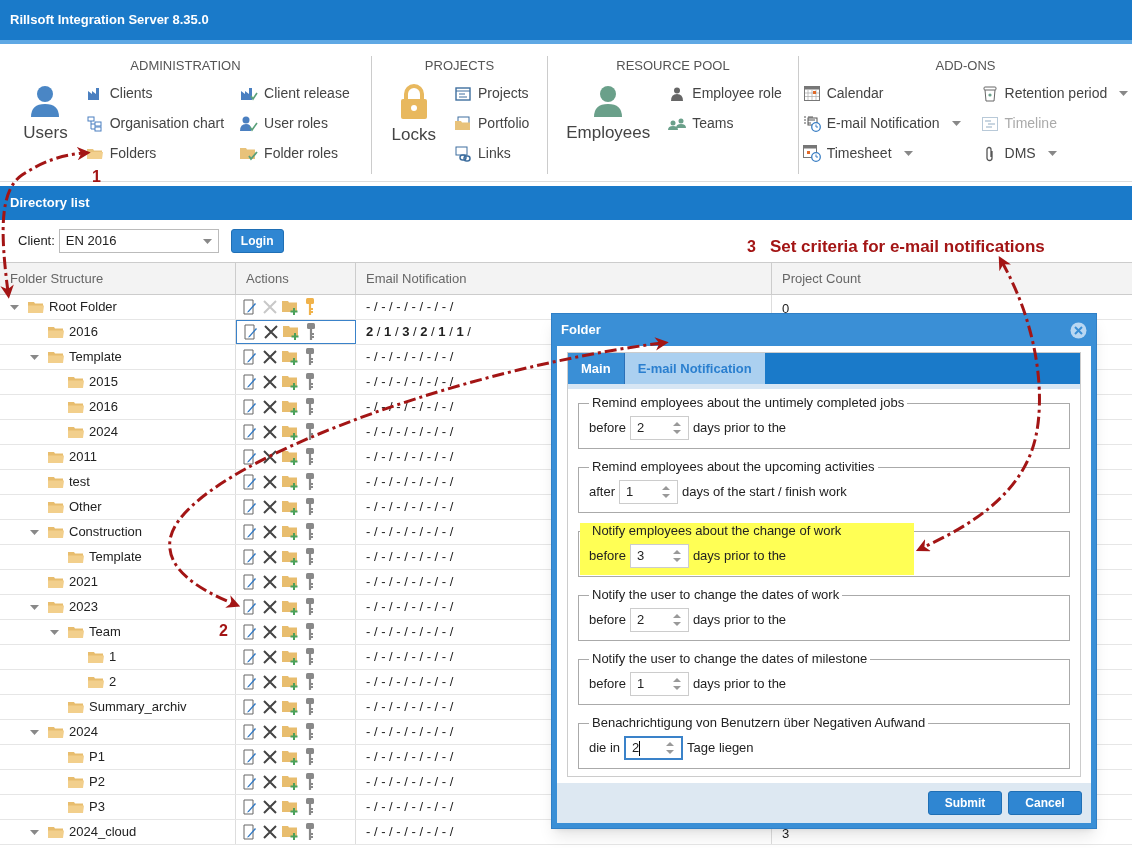 The image size is (1132, 848). I want to click on folder-name: Team, so click(105, 632).